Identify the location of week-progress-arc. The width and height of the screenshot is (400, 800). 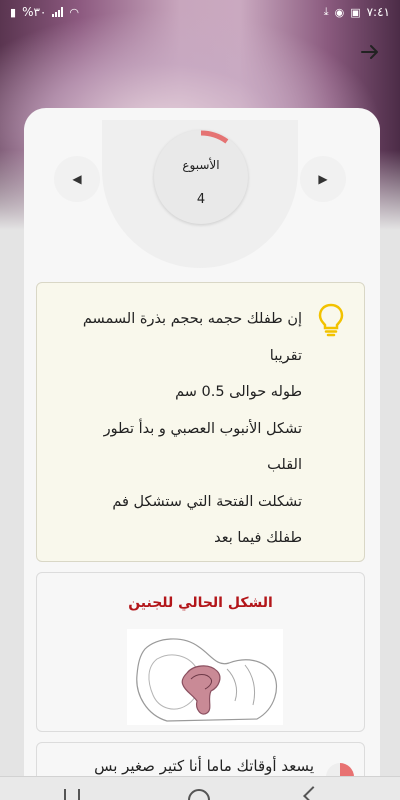
(201, 177).